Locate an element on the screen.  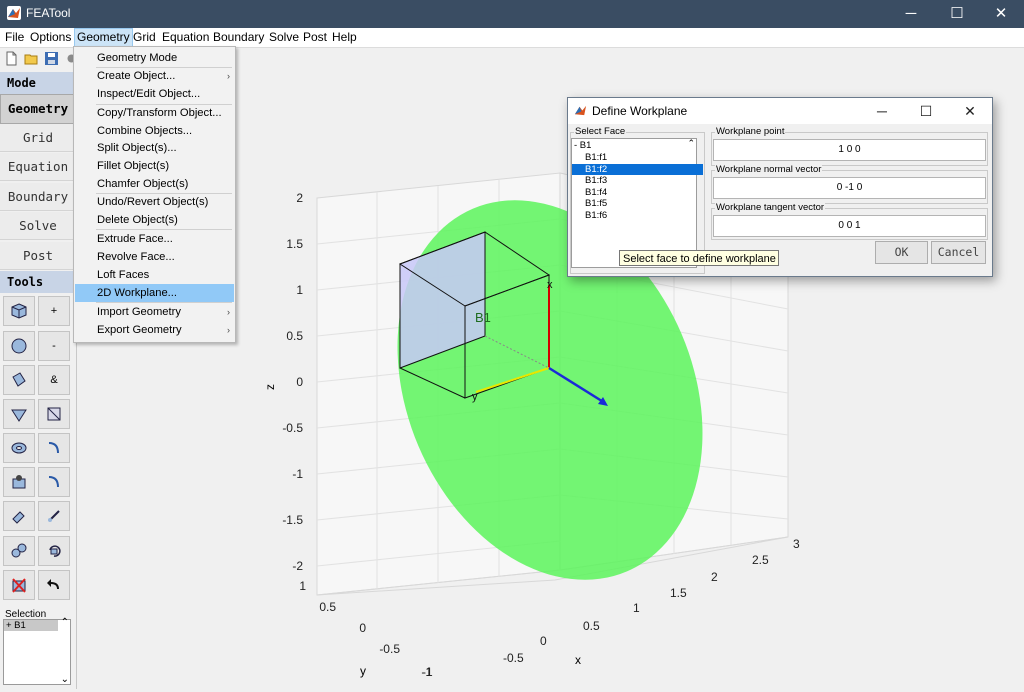
mode-post-button: Post is located at coordinates (38, 256).